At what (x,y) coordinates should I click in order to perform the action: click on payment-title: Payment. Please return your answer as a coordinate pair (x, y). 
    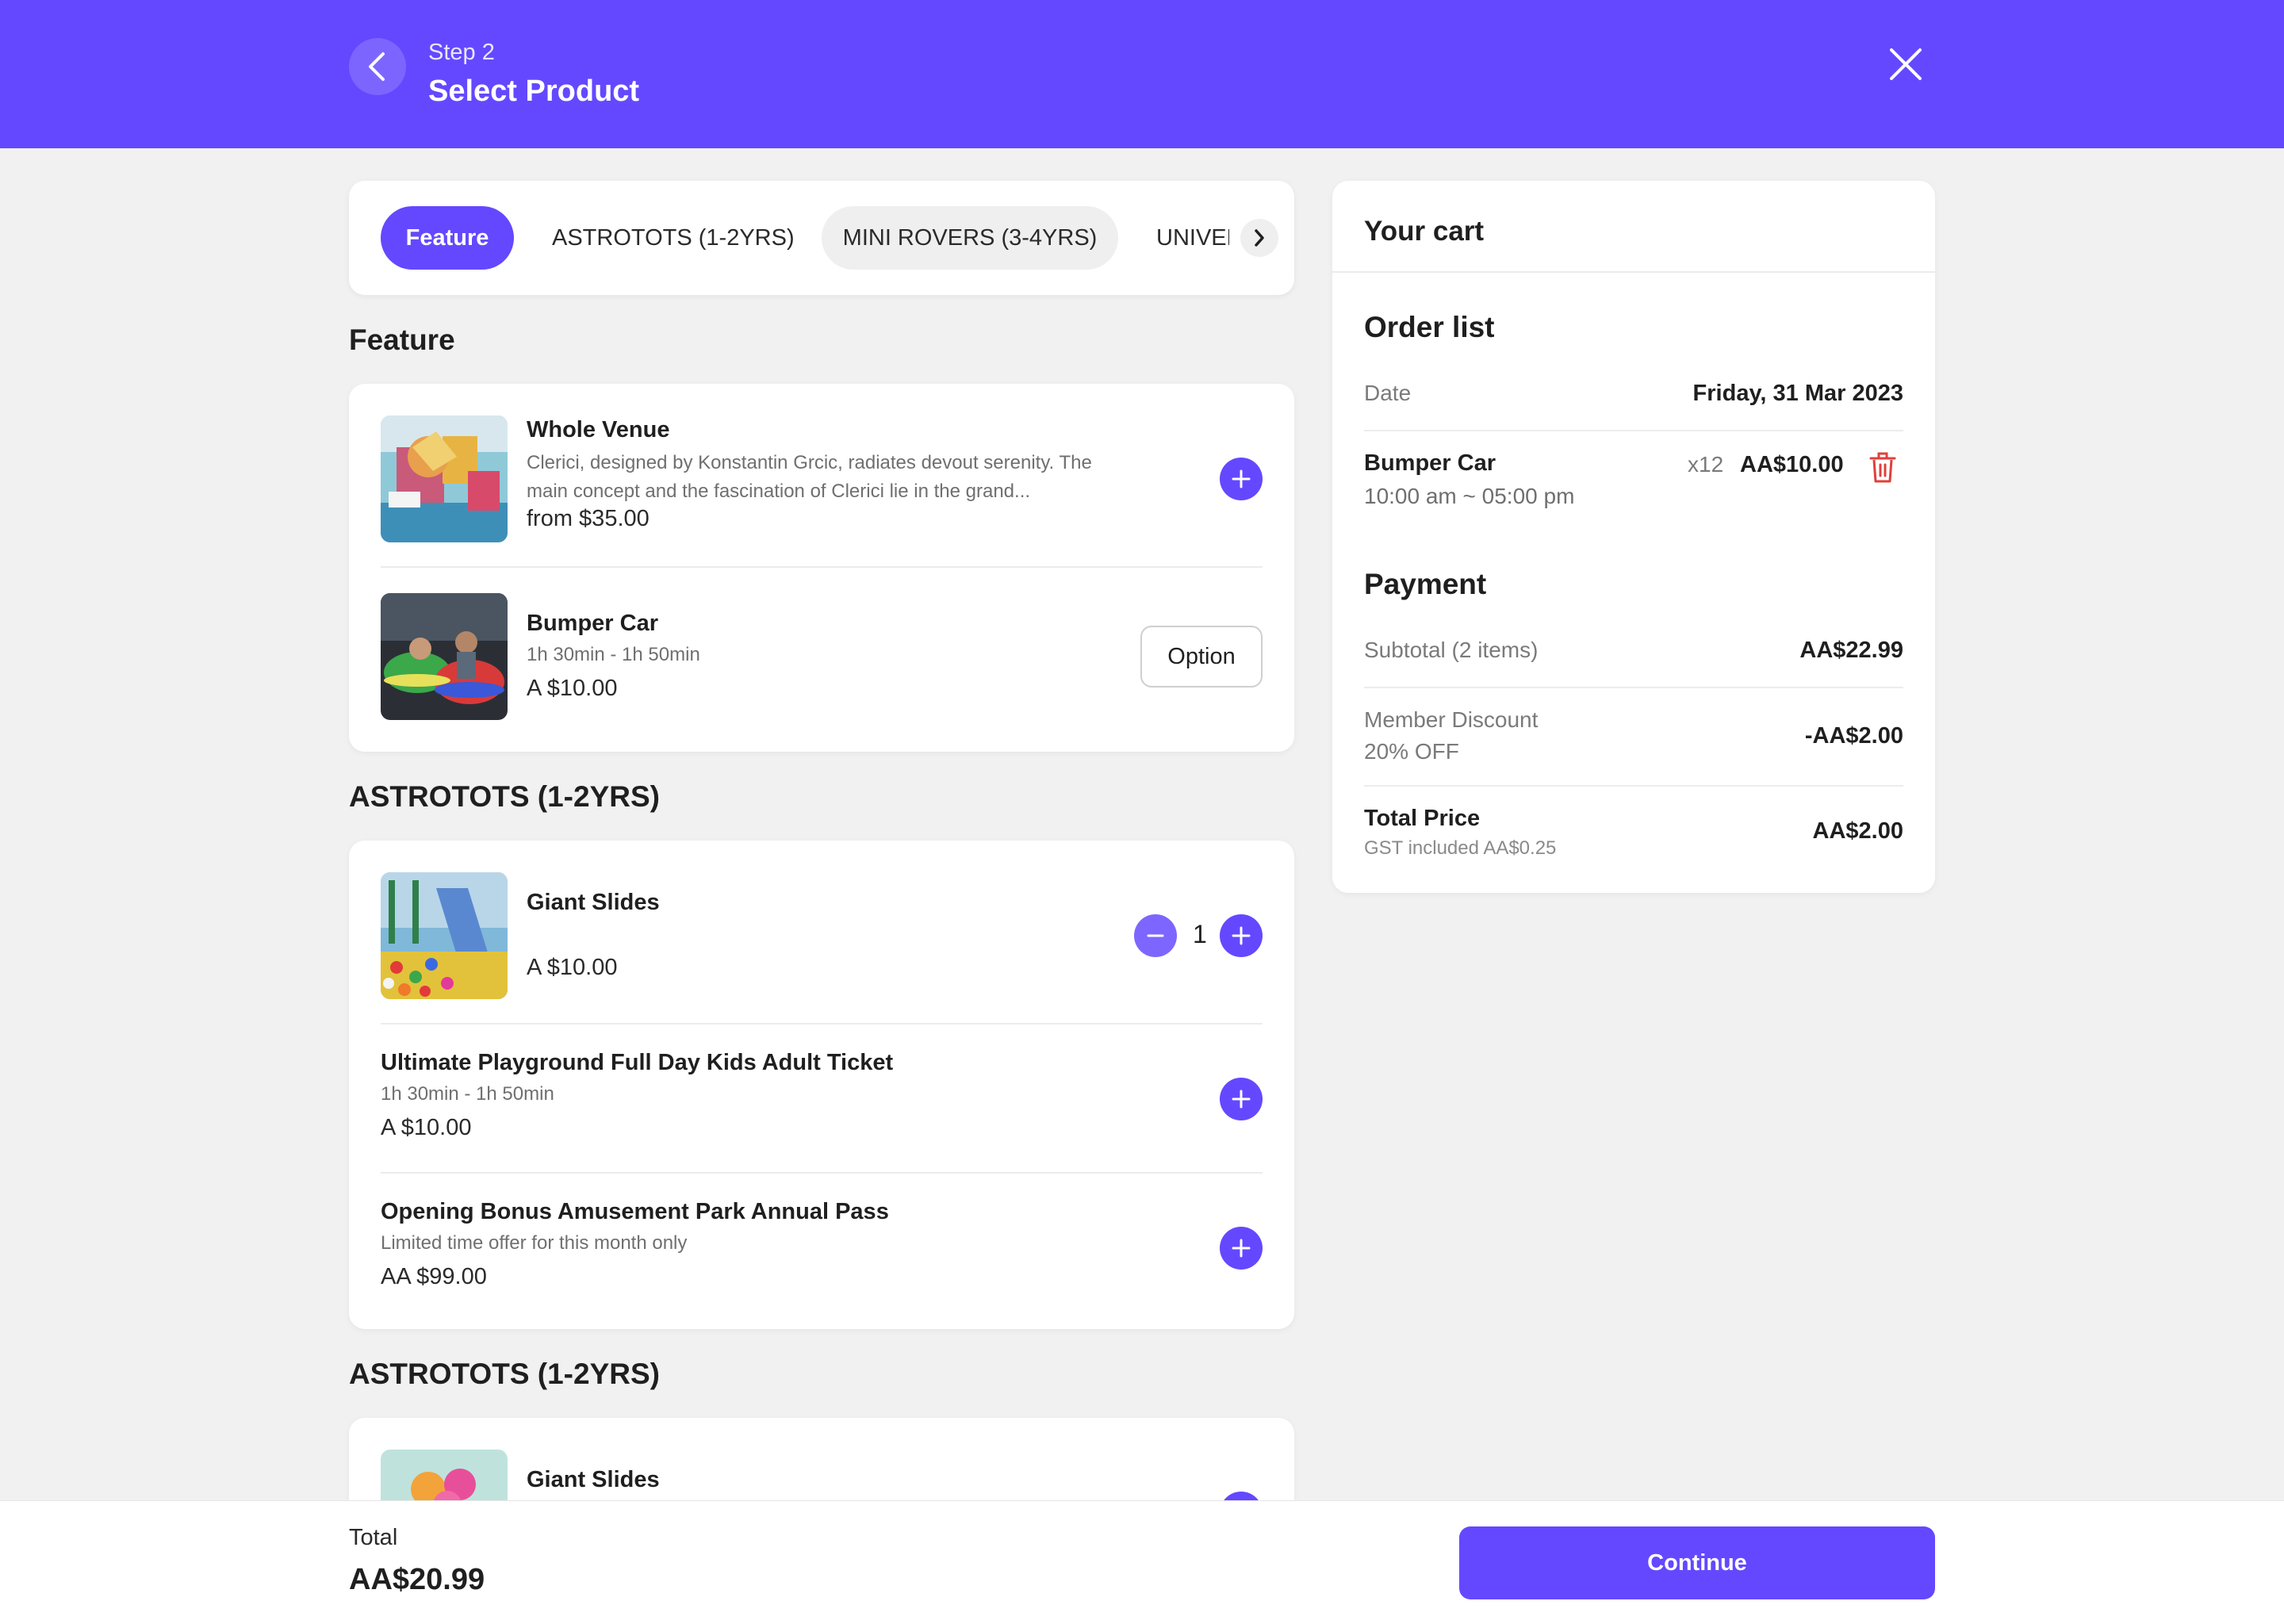
    Looking at the image, I should click on (1425, 584).